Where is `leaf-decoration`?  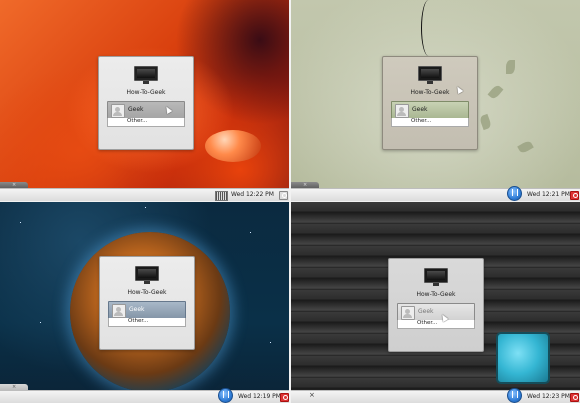
leaf-decoration is located at coordinates (510, 67).